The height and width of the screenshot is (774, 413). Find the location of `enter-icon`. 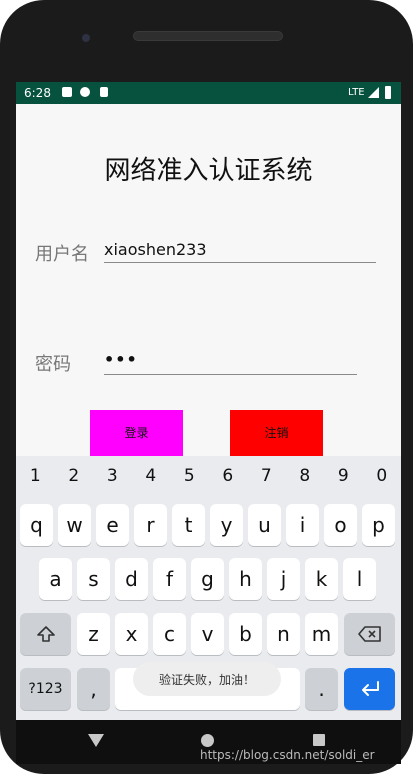

enter-icon is located at coordinates (370, 688).